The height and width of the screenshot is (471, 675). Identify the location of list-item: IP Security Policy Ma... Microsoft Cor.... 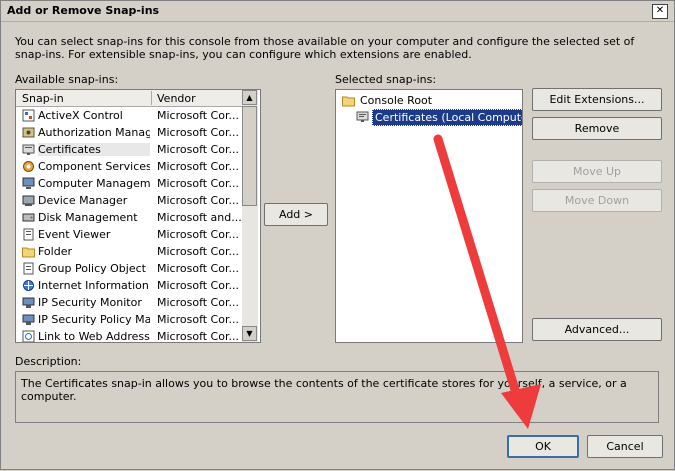
(129, 319).